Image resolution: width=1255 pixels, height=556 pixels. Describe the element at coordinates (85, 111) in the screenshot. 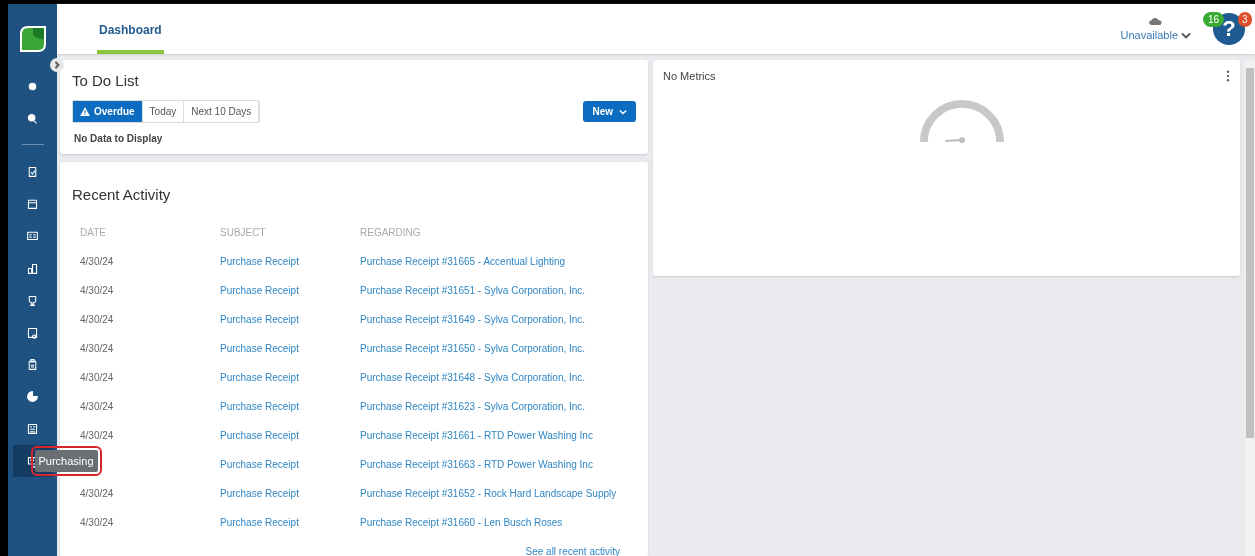

I see `warning-icon` at that location.